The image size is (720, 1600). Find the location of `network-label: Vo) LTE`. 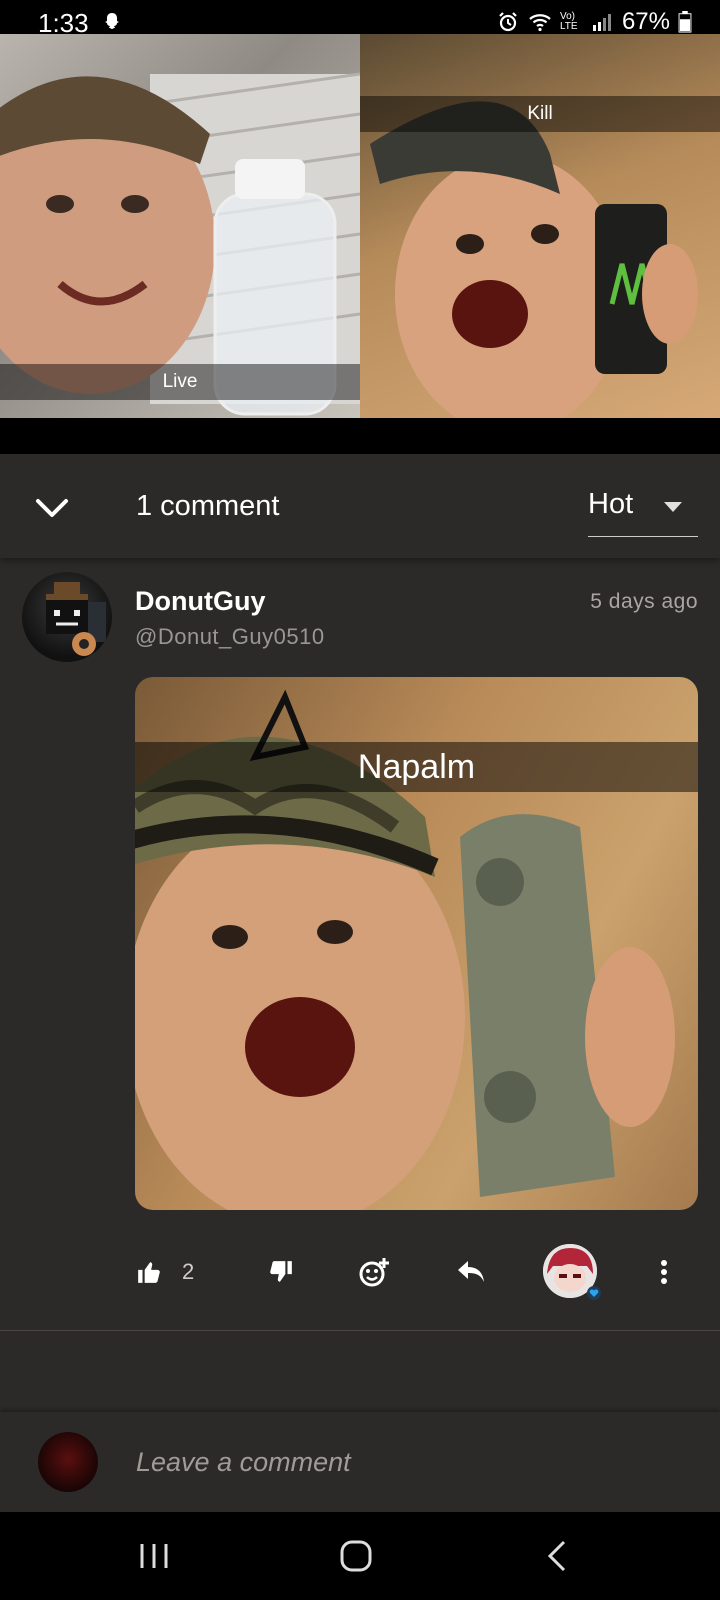

network-label: Vo) LTE is located at coordinates (568, 21).